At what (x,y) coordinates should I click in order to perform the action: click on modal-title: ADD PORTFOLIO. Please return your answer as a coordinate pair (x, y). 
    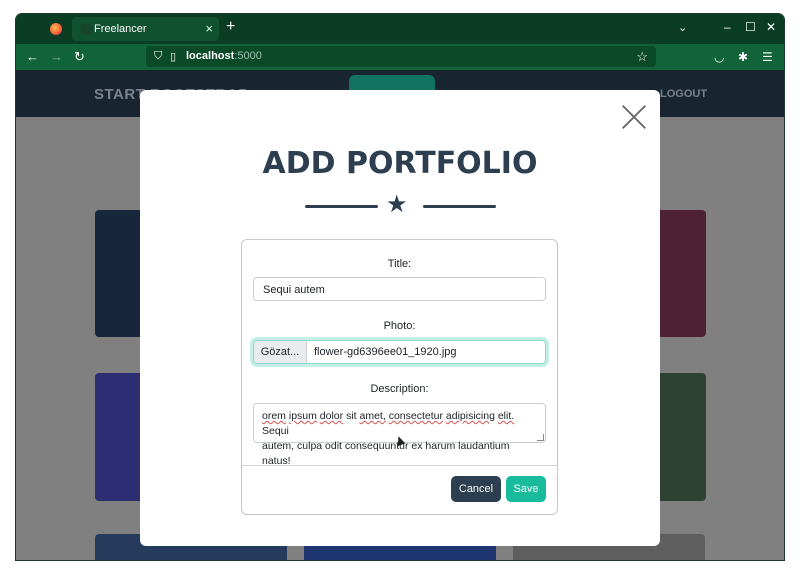
    Looking at the image, I should click on (400, 163).